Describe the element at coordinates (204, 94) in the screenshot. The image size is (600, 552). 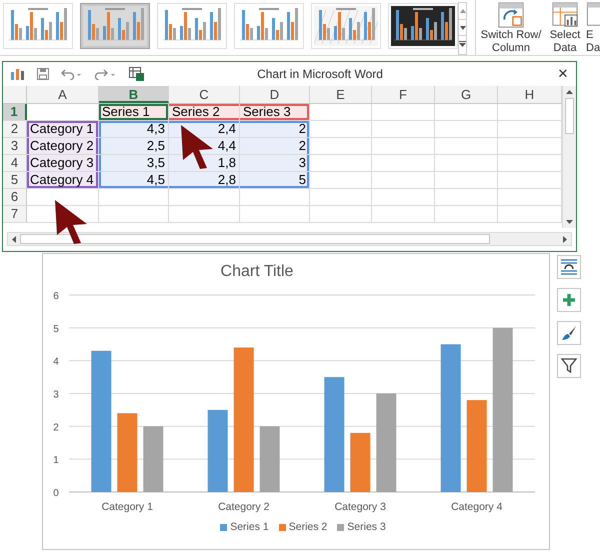
I see `column-header: C` at that location.